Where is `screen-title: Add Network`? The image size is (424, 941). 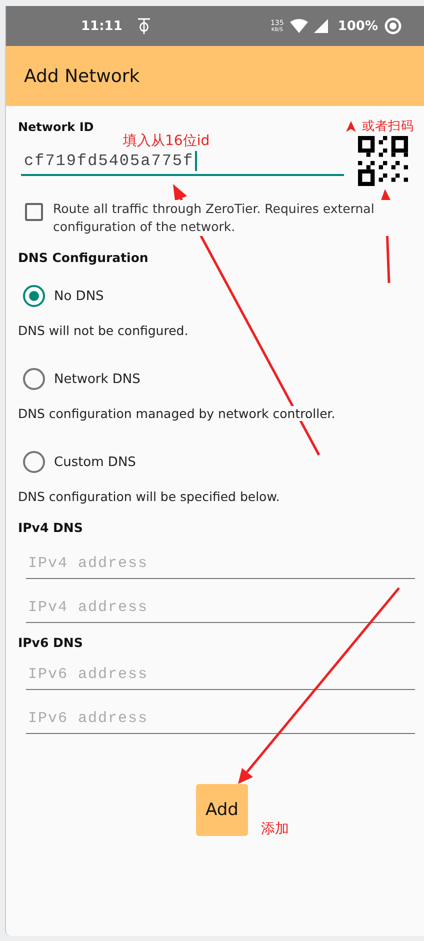
screen-title: Add Network is located at coordinates (82, 76).